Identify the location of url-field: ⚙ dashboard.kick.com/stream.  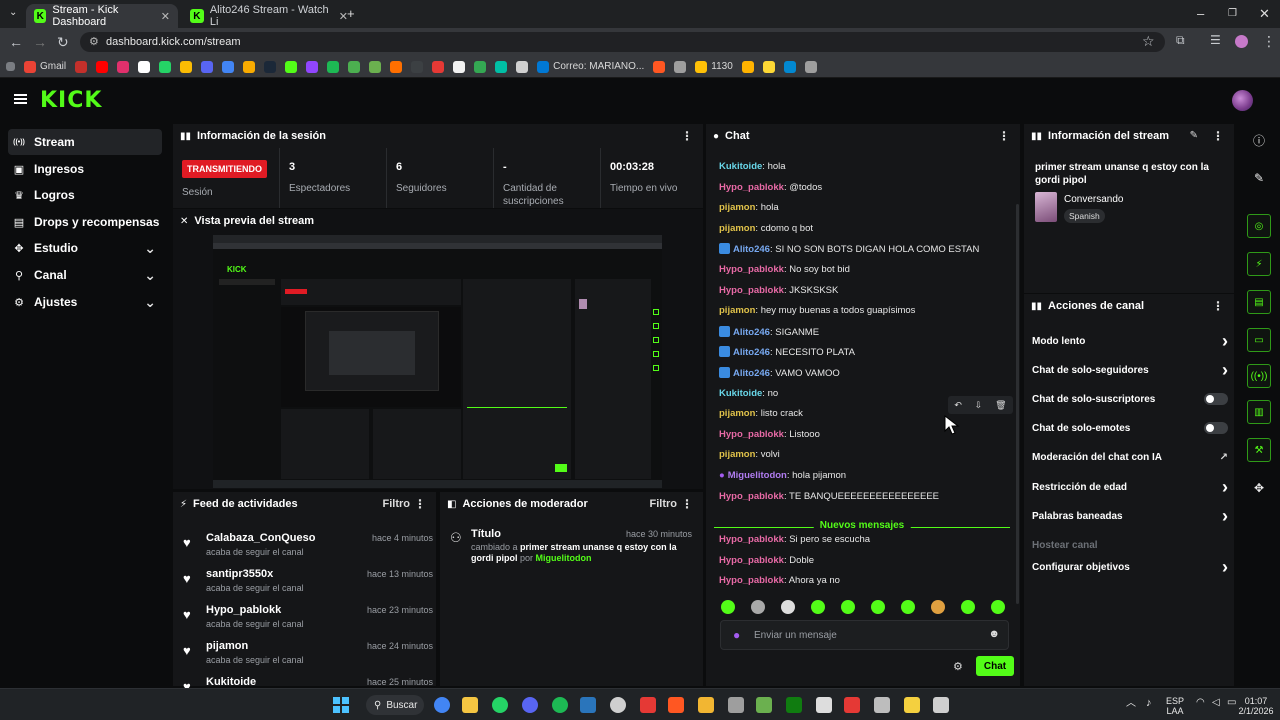
(622, 42).